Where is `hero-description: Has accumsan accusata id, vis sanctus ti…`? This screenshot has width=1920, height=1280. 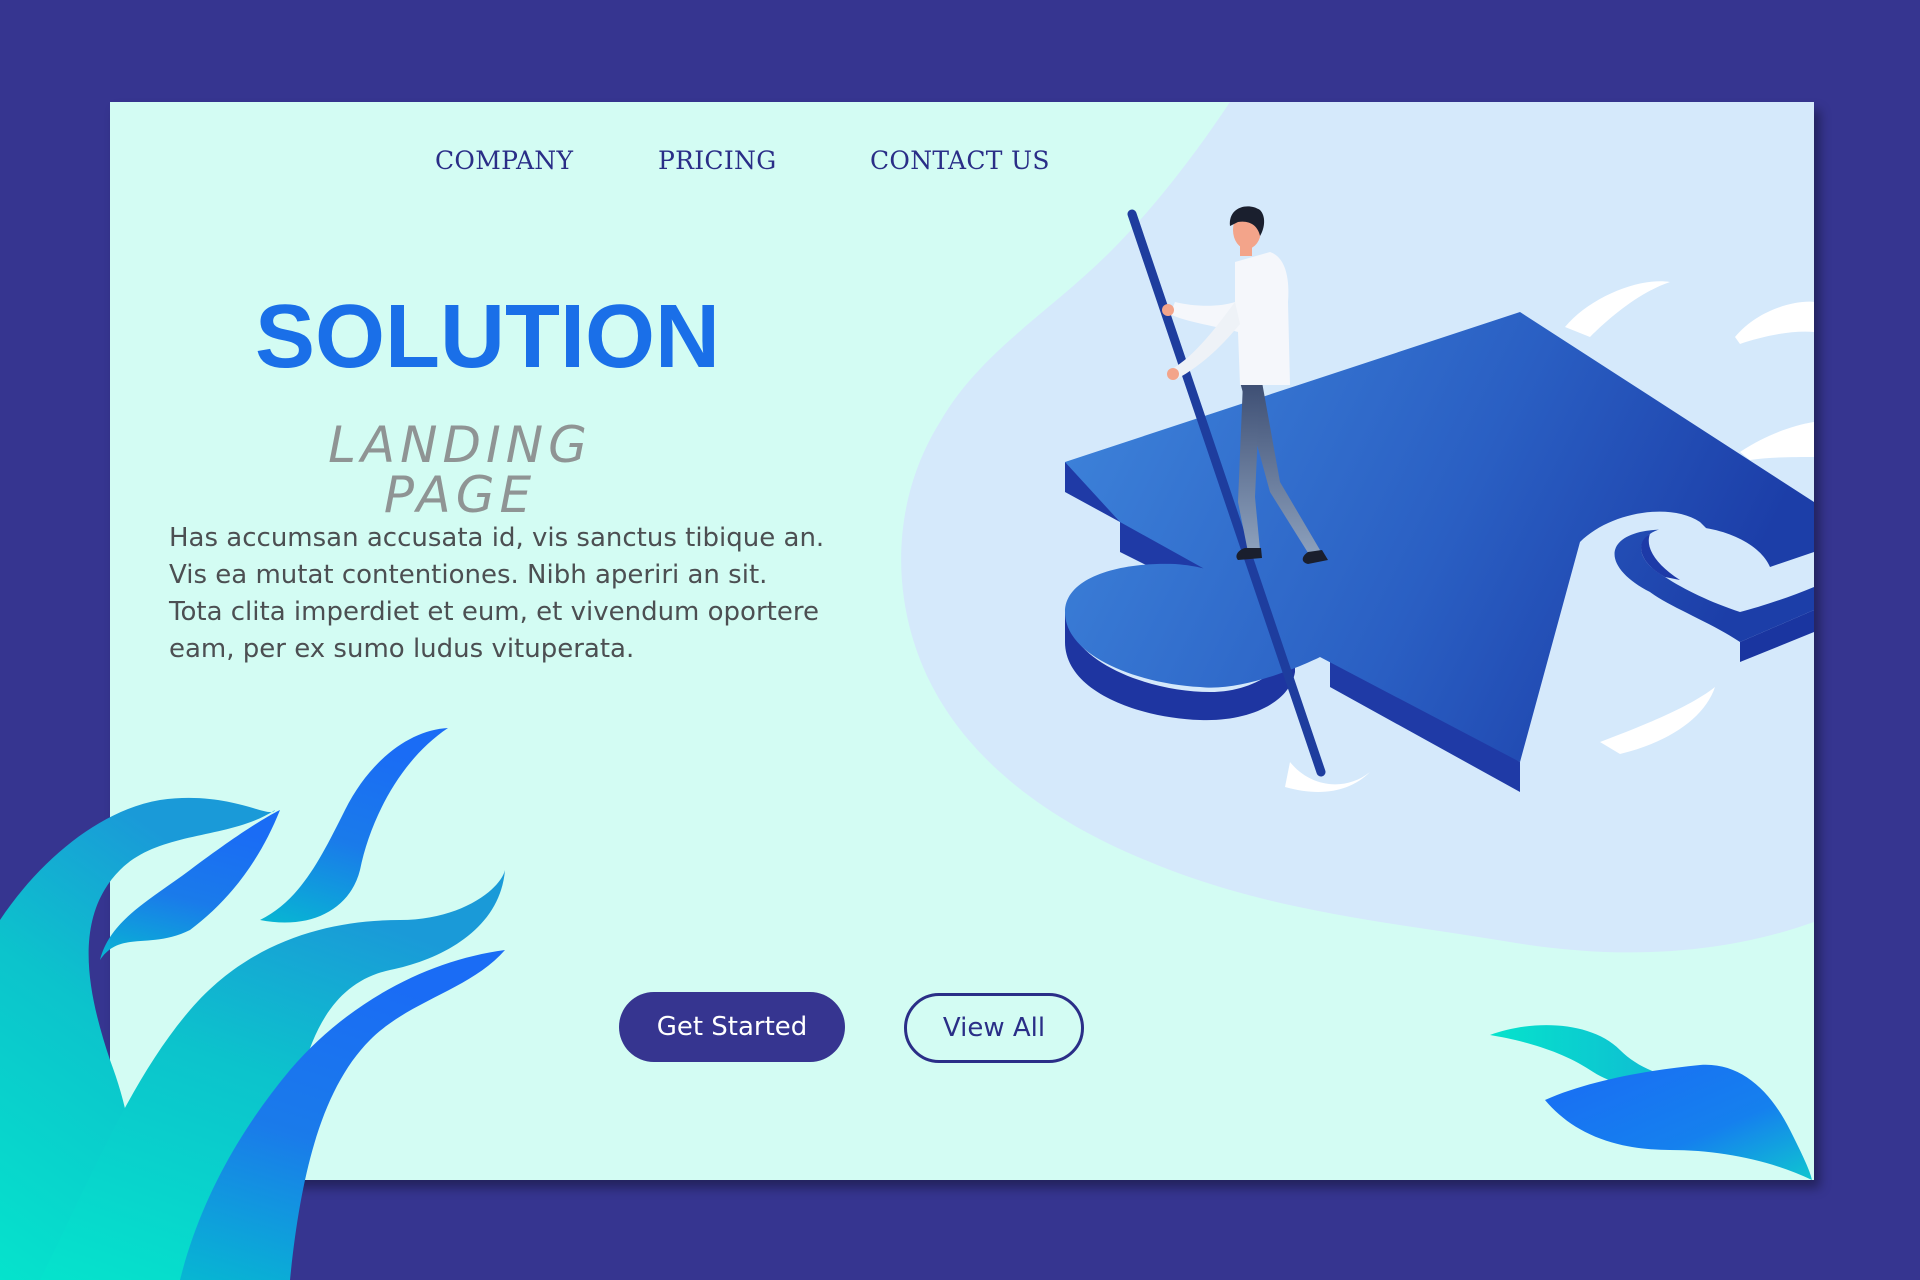
hero-description: Has accumsan accusata id, vis sanctus ti… is located at coordinates (509, 594).